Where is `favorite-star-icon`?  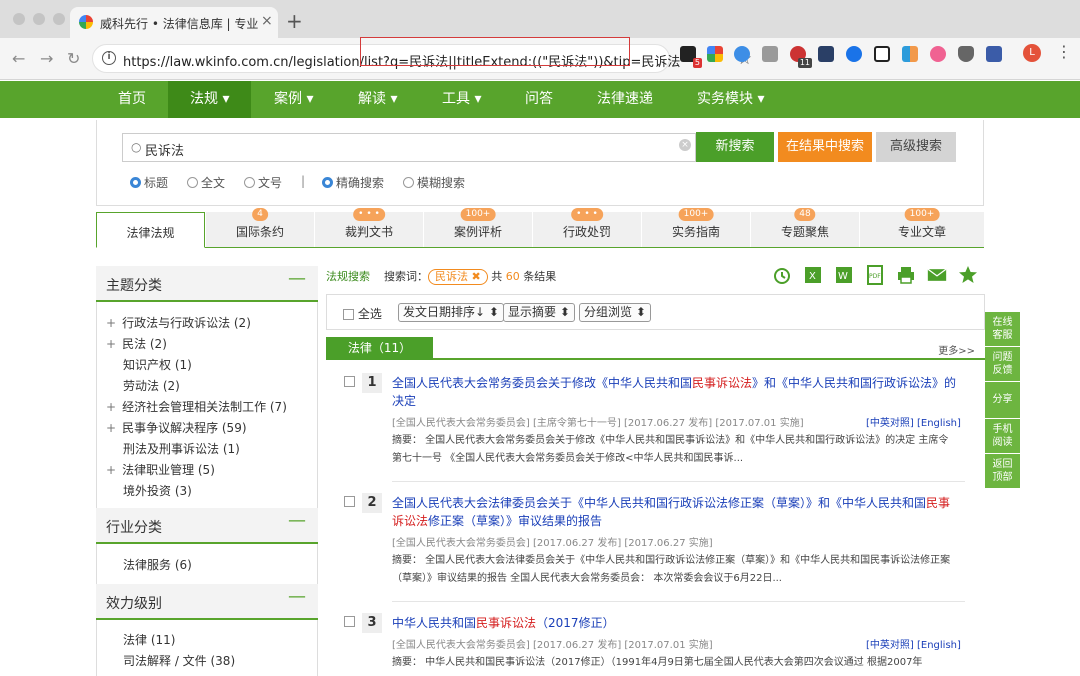 favorite-star-icon is located at coordinates (968, 275).